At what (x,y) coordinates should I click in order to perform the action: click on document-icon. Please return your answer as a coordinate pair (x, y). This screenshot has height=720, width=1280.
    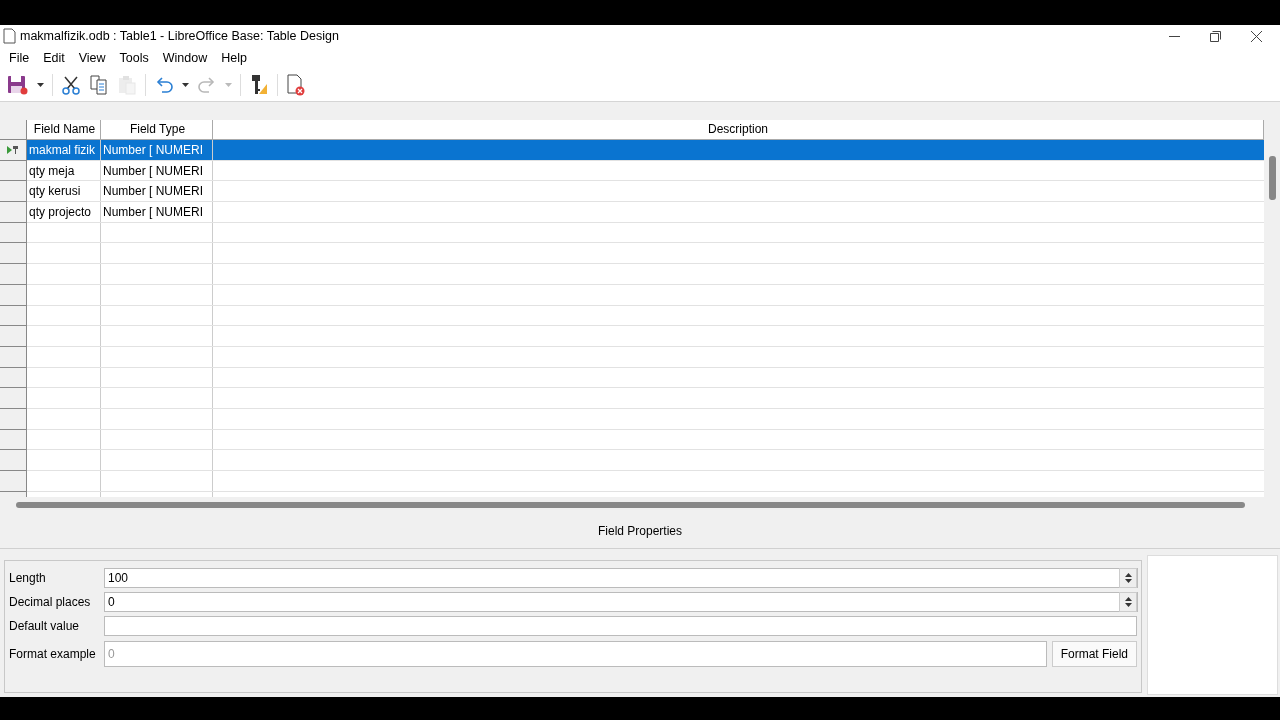
    Looking at the image, I should click on (9, 36).